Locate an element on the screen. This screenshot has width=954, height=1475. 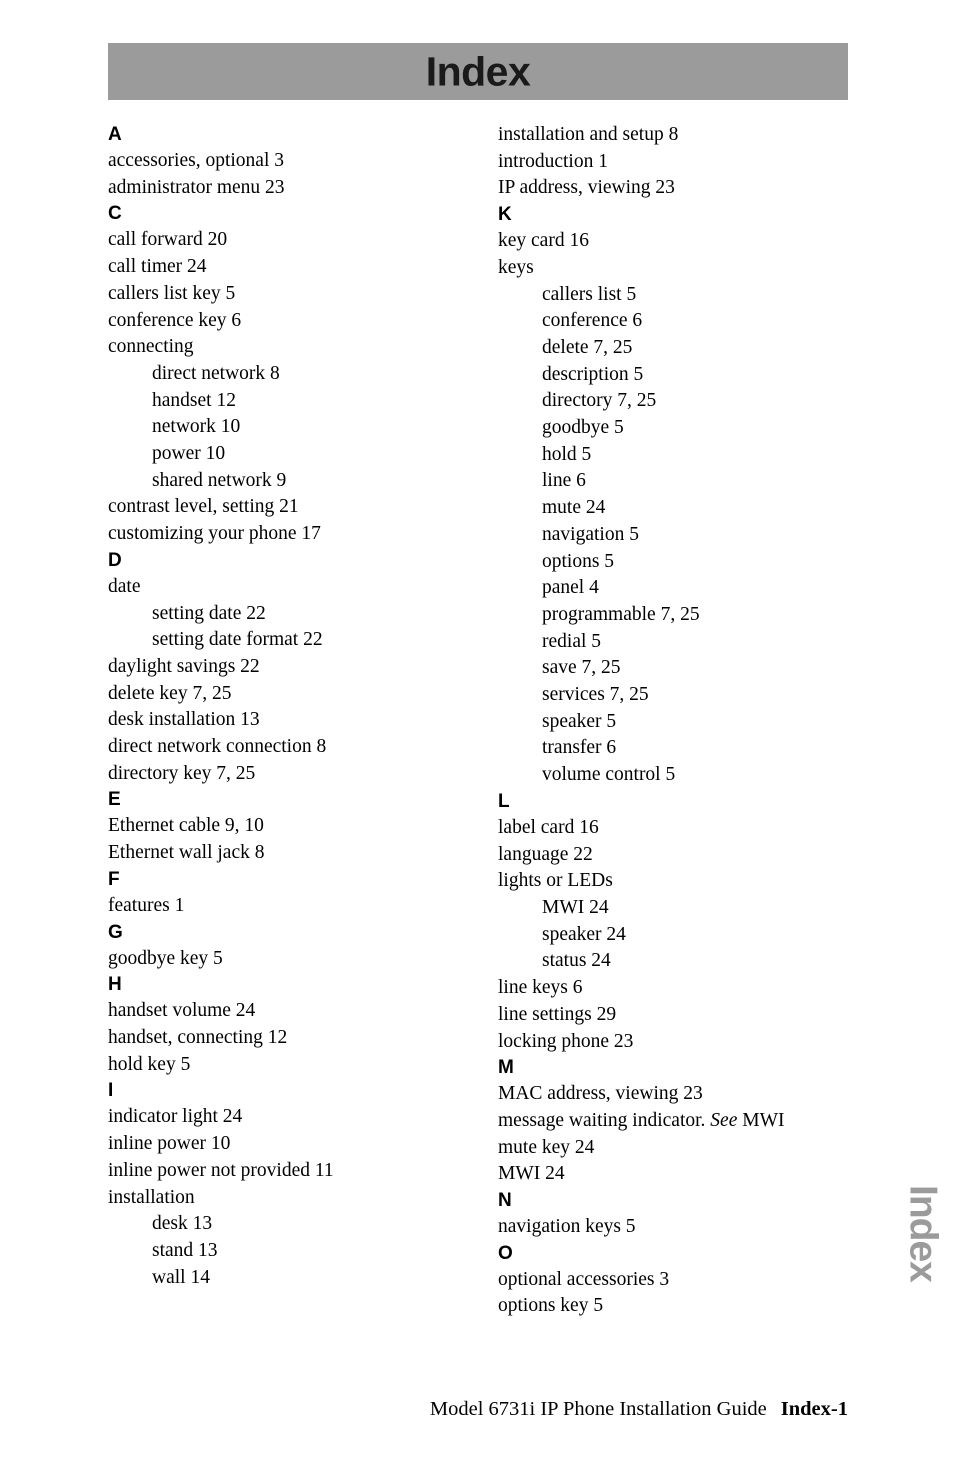
index-entry-see-reference: See is located at coordinates (724, 1120).